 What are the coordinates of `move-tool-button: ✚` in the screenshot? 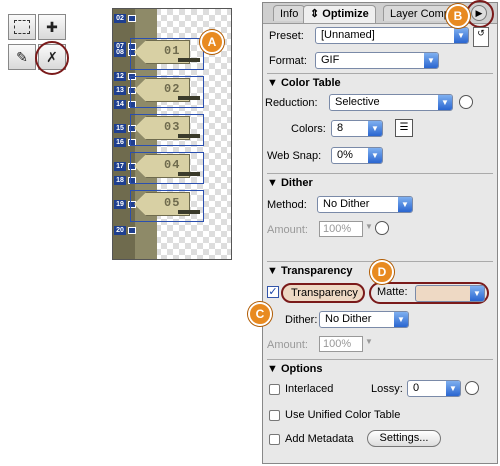 It's located at (52, 27).